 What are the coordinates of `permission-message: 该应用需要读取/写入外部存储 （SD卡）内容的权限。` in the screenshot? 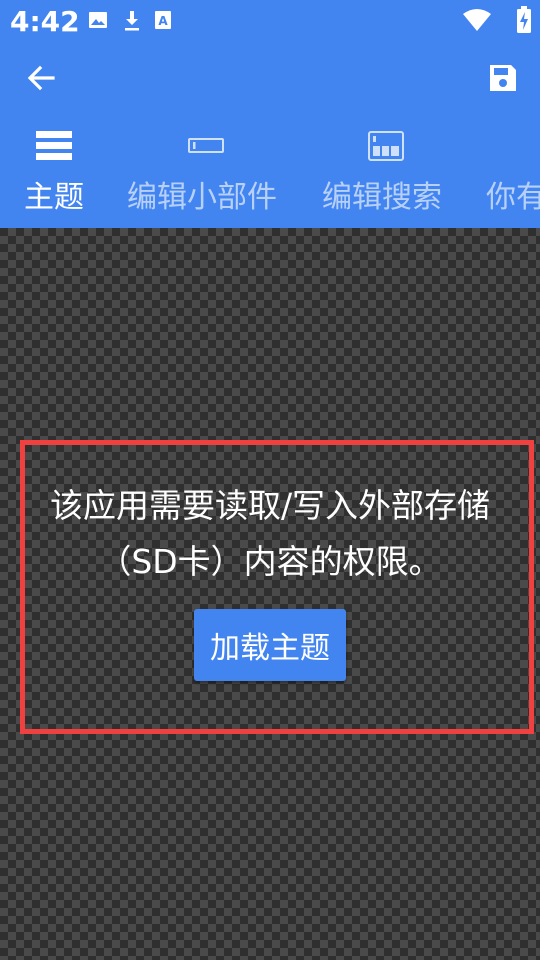 It's located at (270, 534).